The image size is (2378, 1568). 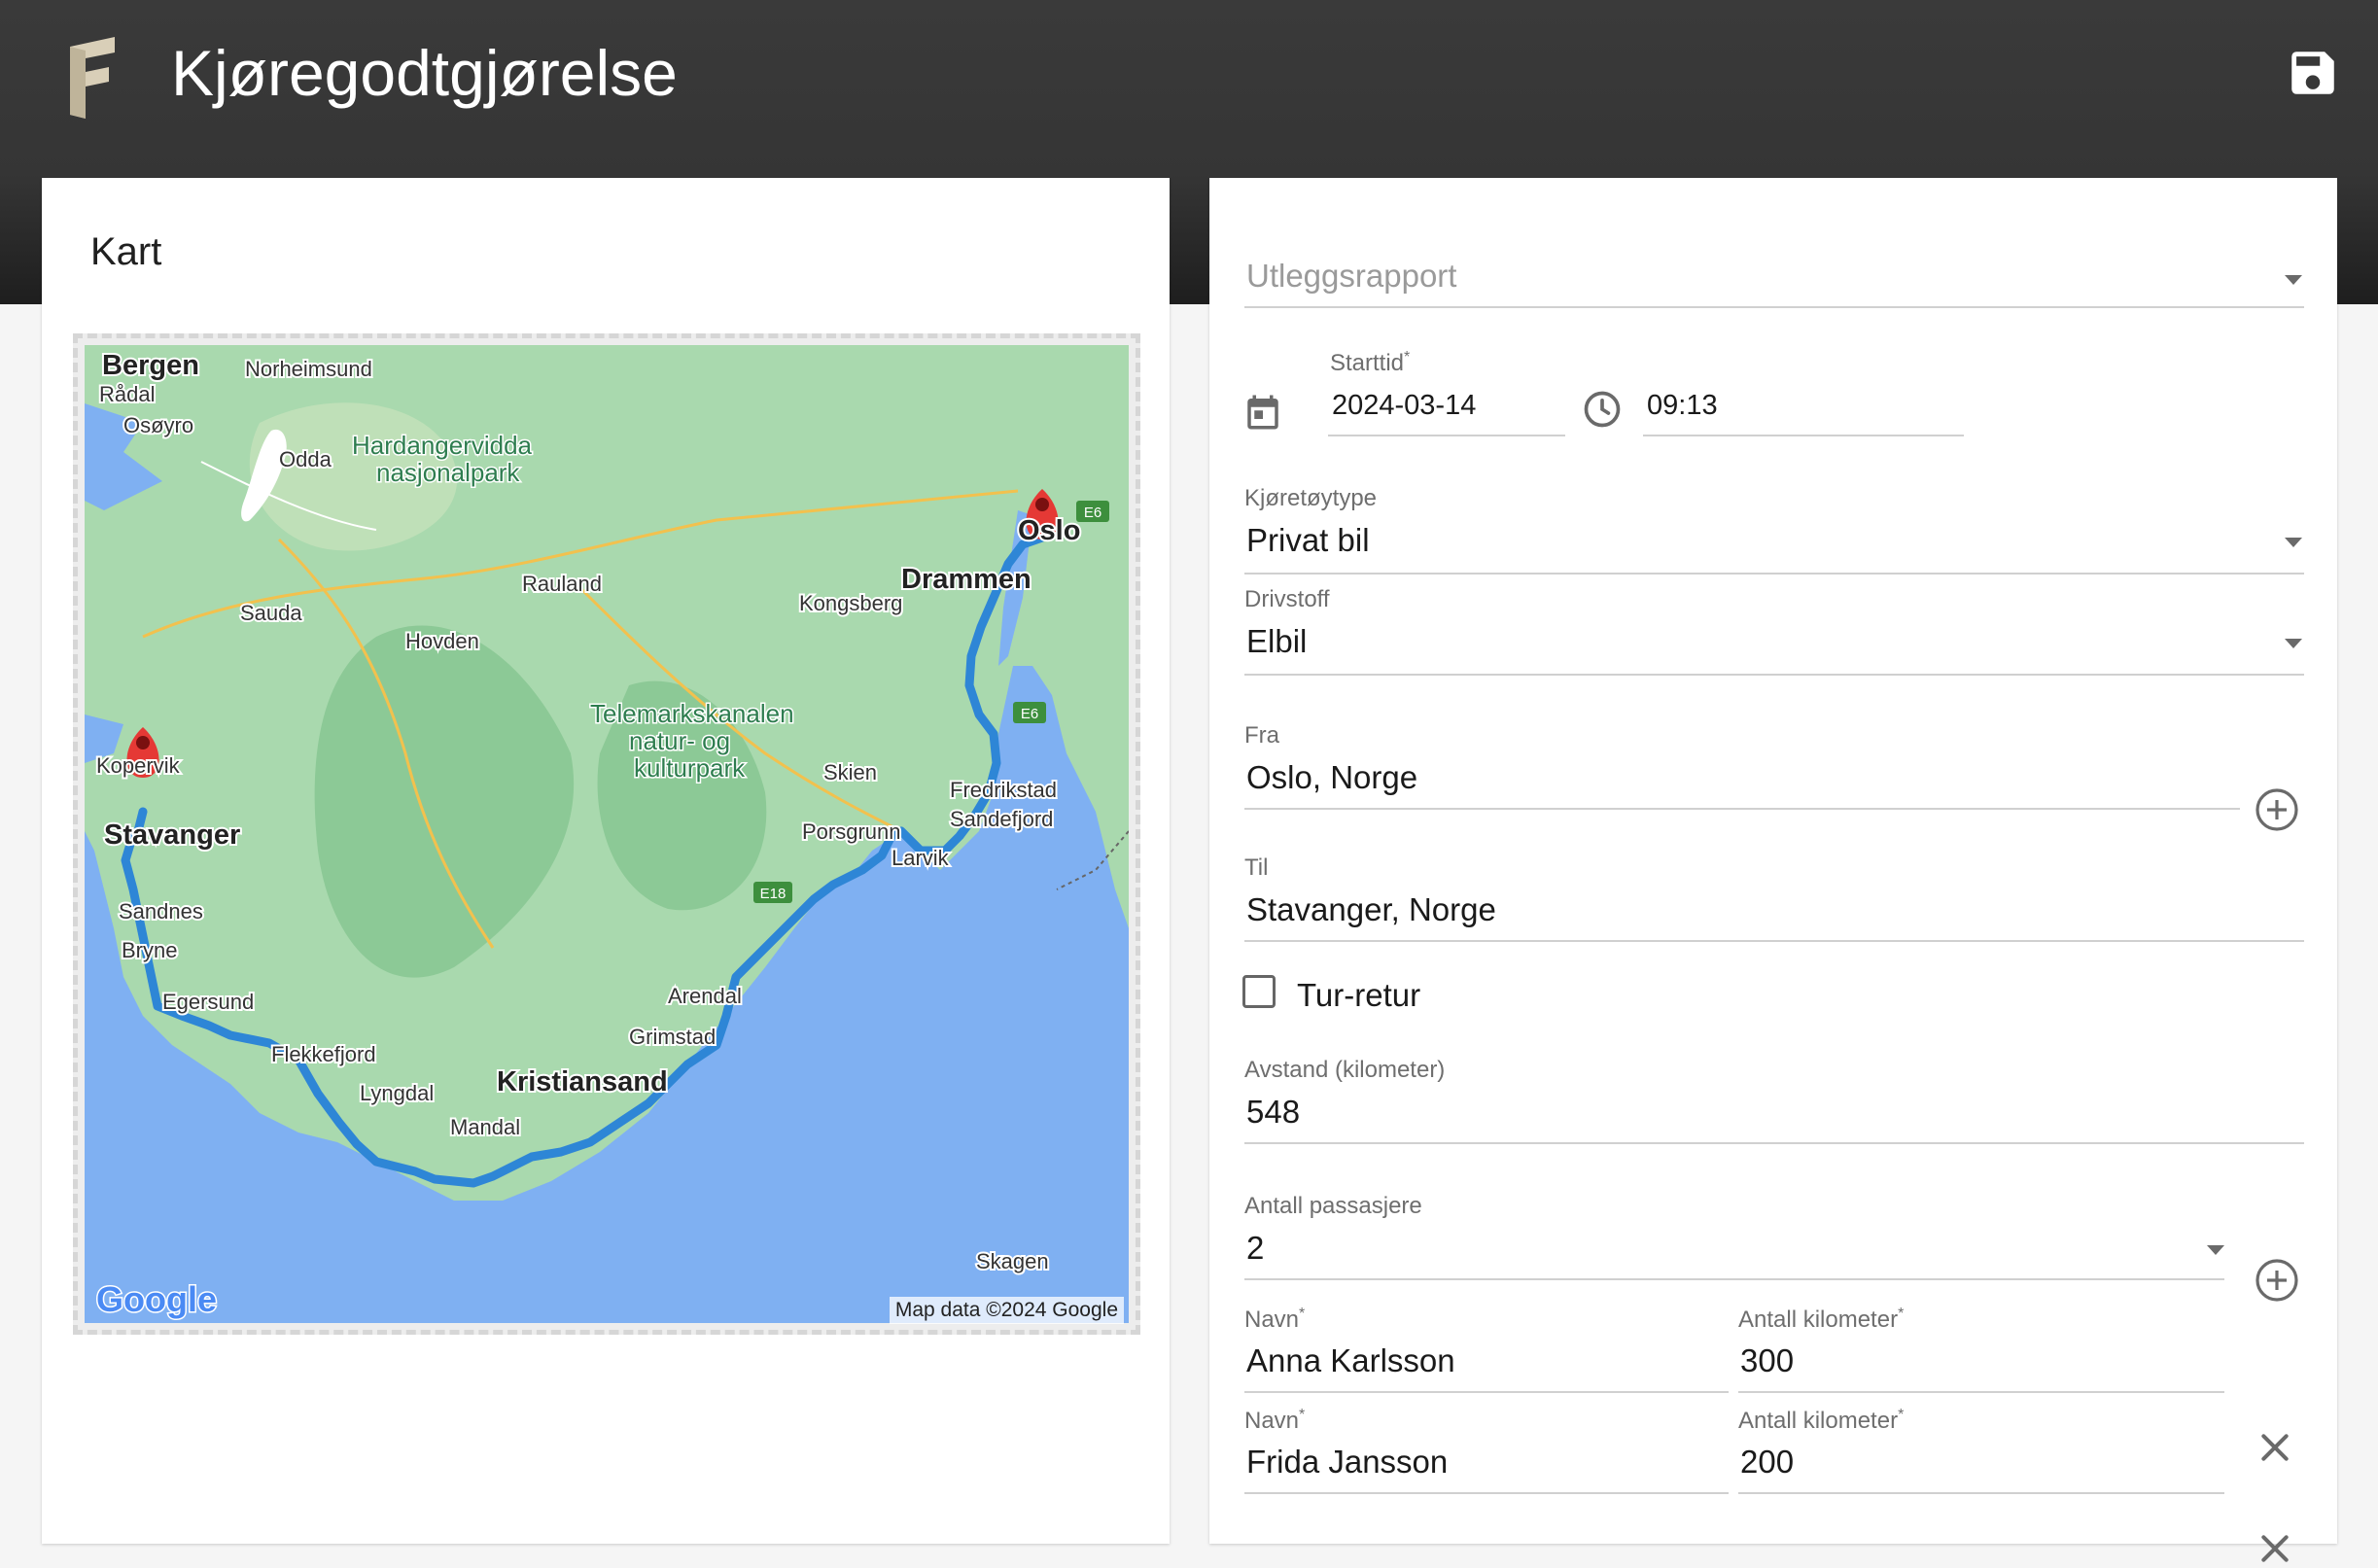 What do you see at coordinates (1256, 867) in the screenshot?
I see `to-label: Til` at bounding box center [1256, 867].